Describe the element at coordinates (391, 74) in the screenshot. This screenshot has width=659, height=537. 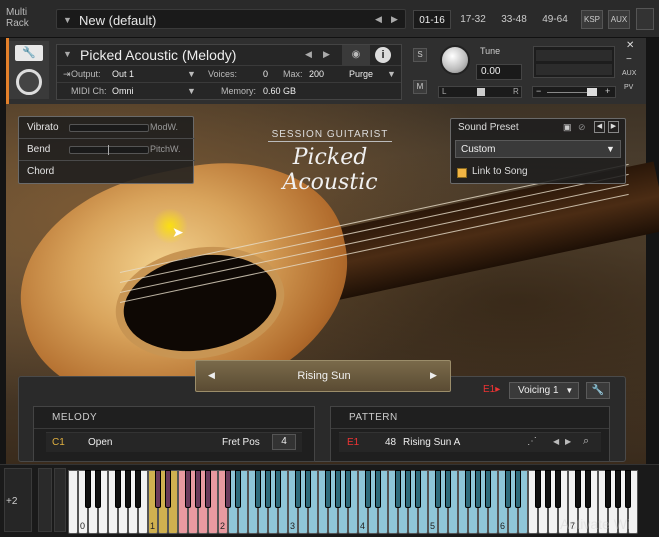
I see `purge-dropdown-icon: ▼` at that location.